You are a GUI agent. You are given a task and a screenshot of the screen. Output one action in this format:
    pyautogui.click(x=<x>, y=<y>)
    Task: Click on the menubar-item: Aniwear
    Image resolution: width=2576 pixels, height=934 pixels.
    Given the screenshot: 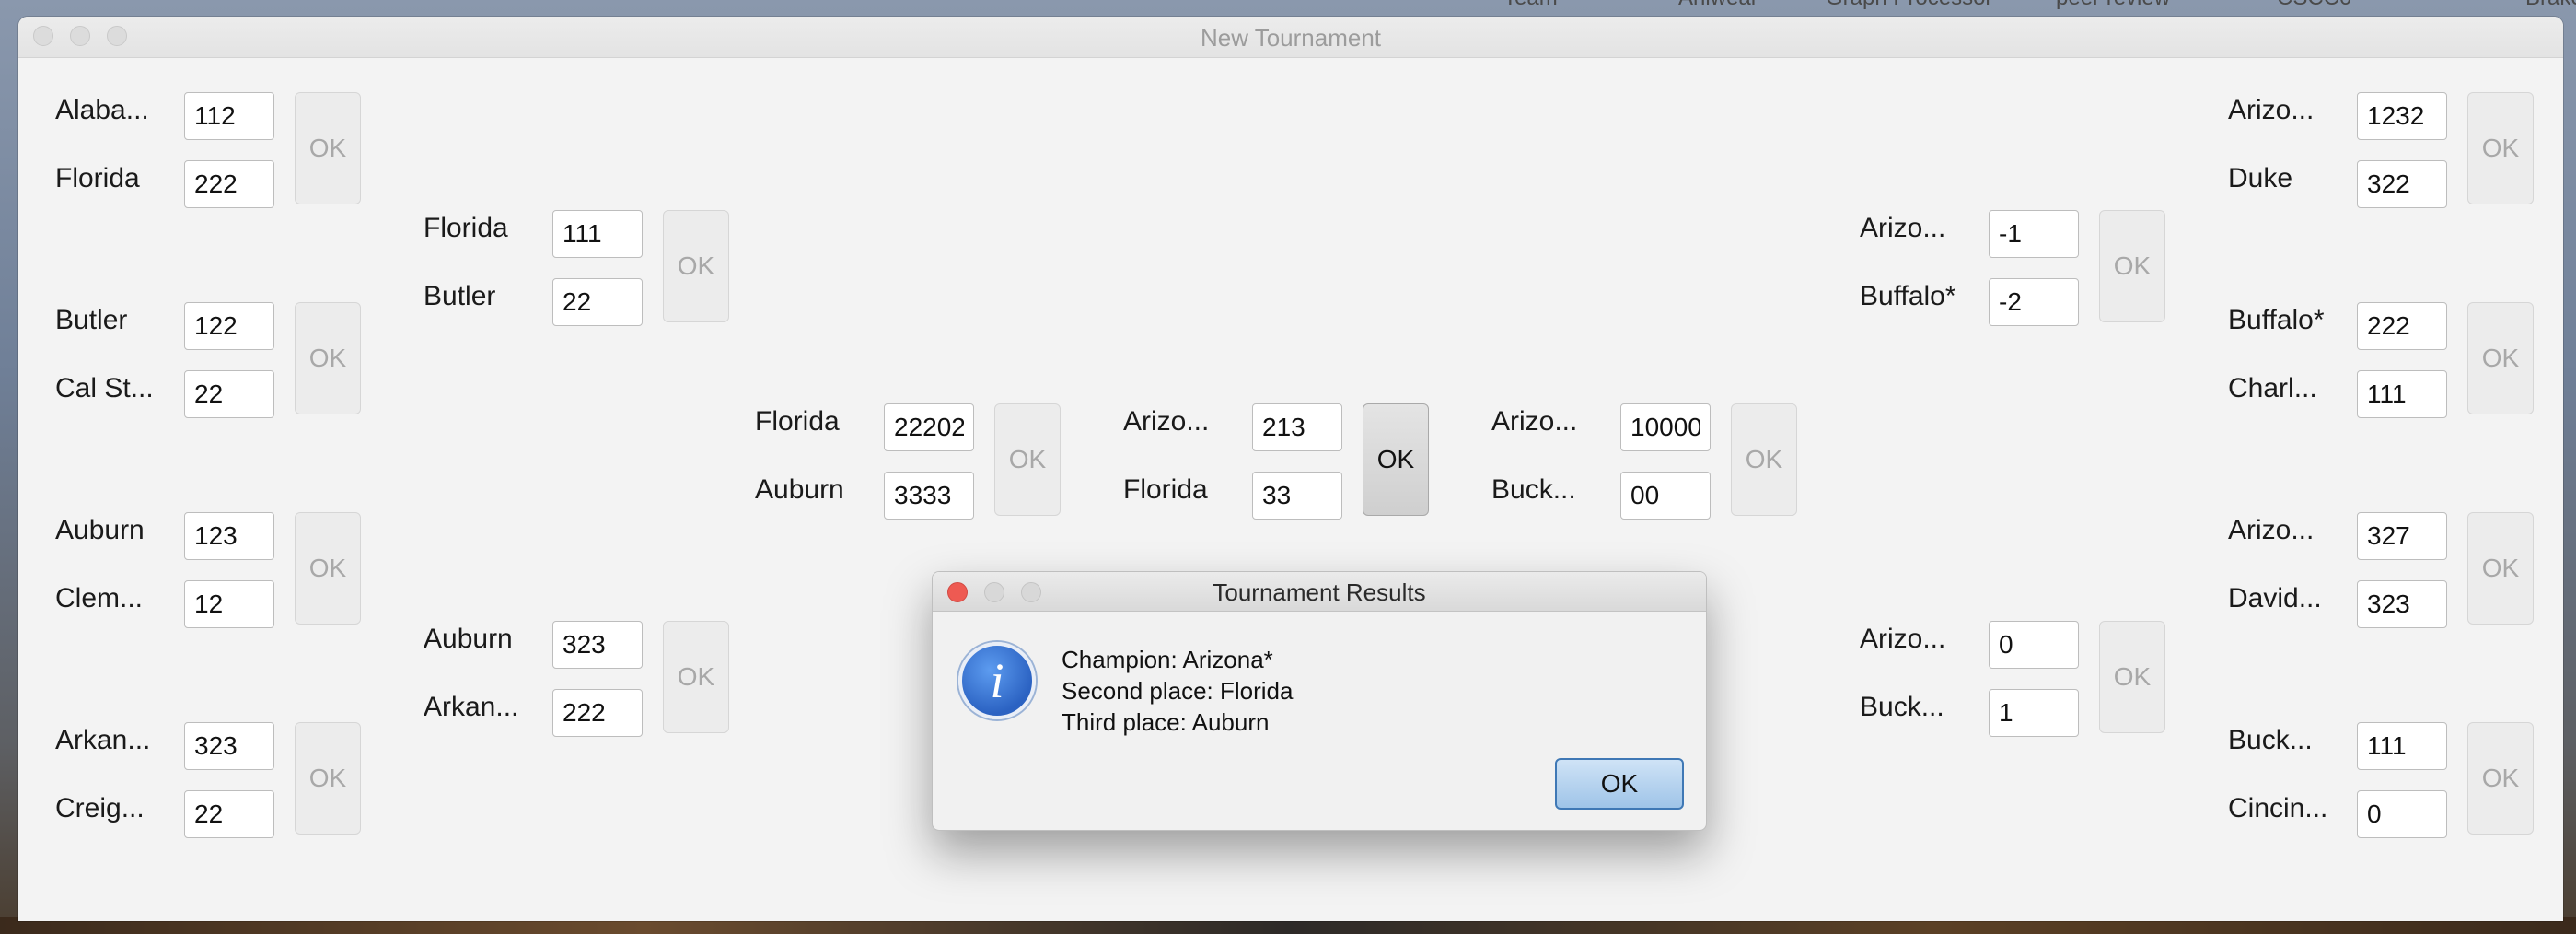 What is the action you would take?
    pyautogui.click(x=1718, y=5)
    